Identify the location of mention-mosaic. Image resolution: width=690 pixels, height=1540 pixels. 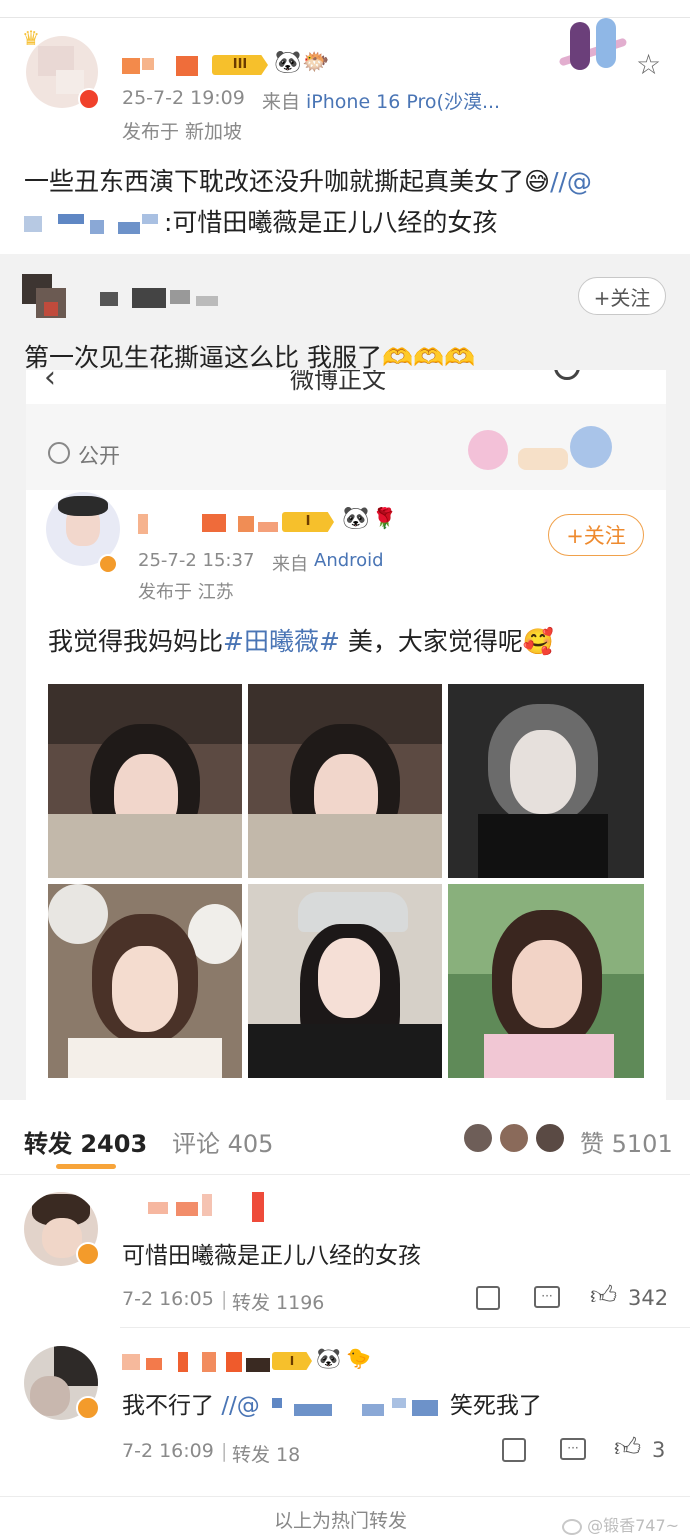
(94, 224).